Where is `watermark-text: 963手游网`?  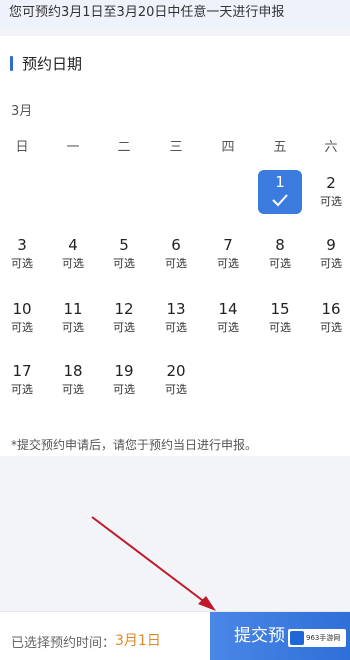
watermark-text: 963手游网 is located at coordinates (323, 638).